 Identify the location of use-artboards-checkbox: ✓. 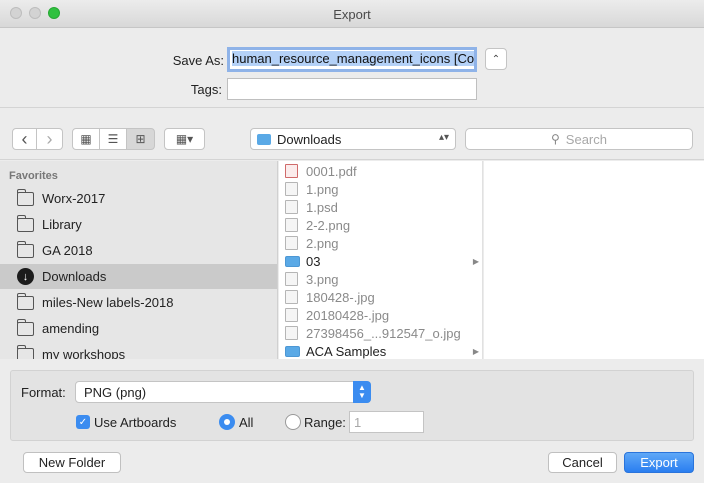
(83, 422).